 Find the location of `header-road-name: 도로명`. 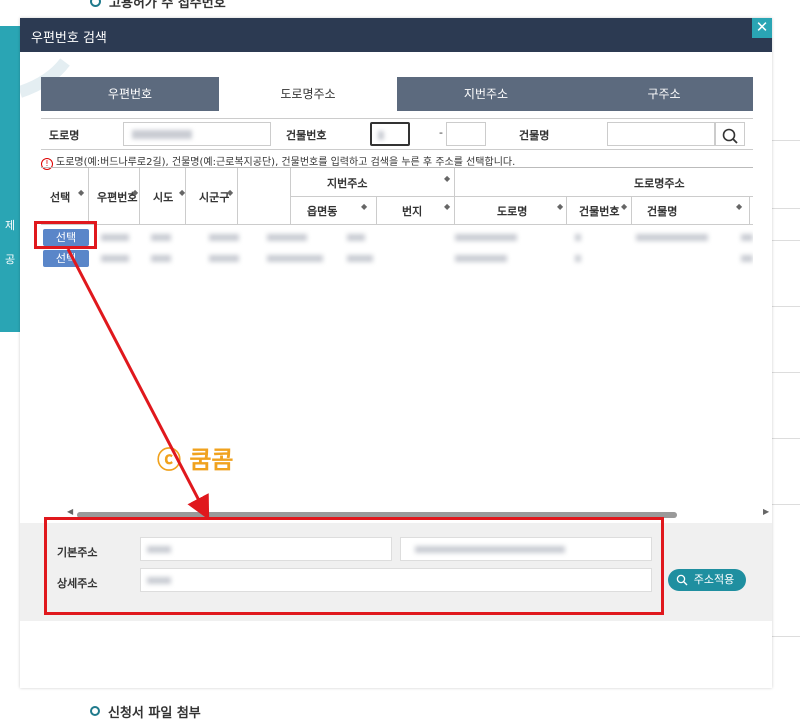

header-road-name: 도로명 is located at coordinates (512, 211).